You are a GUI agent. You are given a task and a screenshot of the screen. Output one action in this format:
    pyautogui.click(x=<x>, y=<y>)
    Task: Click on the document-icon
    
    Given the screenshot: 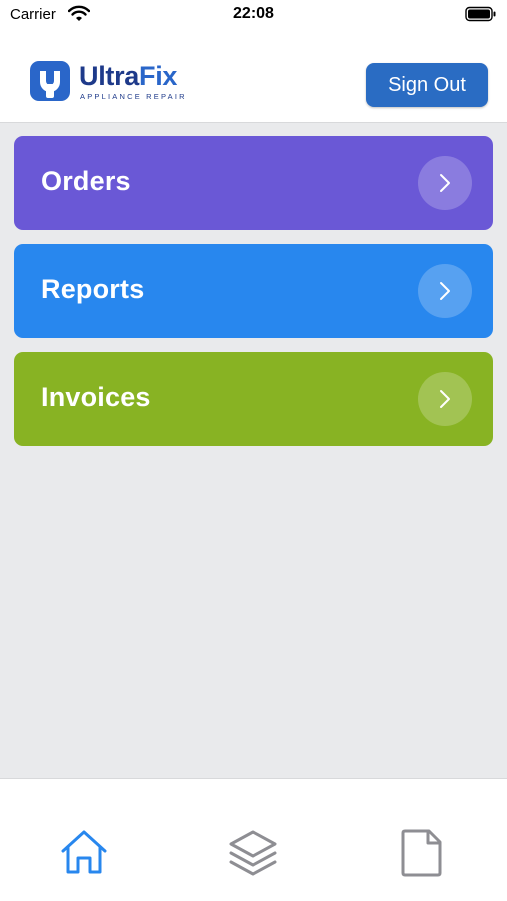 What is the action you would take?
    pyautogui.click(x=421, y=853)
    